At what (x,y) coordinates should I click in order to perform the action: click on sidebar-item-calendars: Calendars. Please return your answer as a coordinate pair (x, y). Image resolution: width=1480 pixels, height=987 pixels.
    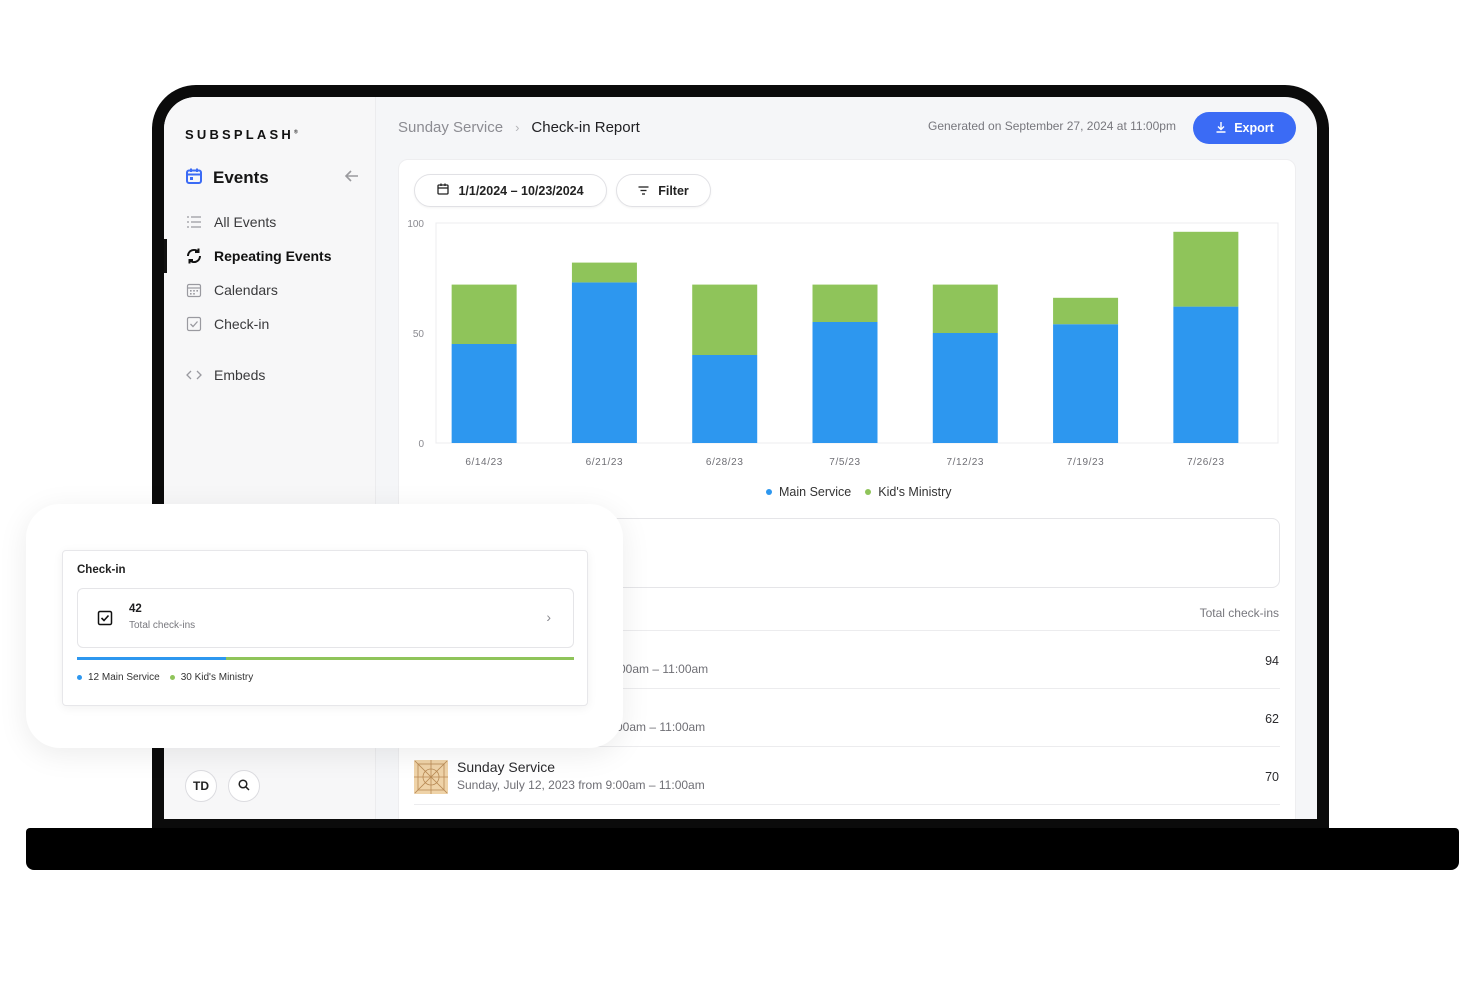
    Looking at the image, I should click on (231, 290).